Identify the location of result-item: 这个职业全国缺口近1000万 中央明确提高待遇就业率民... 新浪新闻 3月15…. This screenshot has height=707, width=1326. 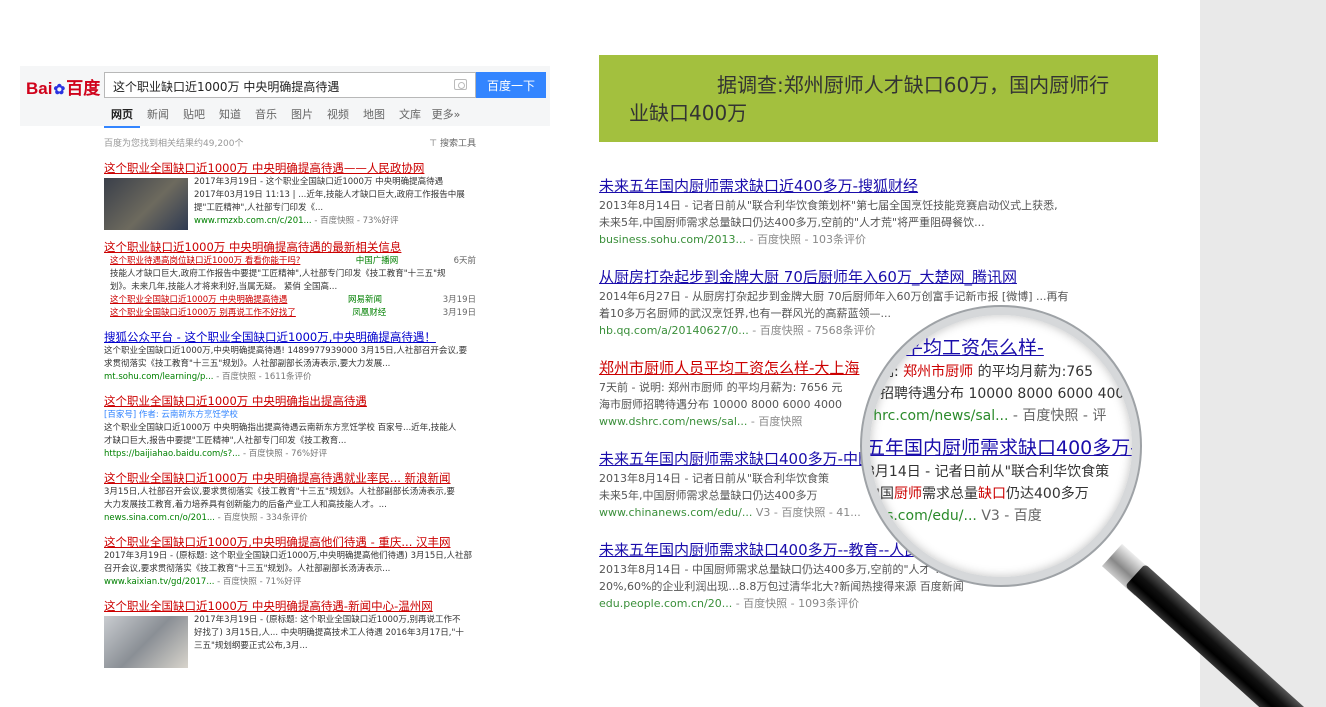
(290, 497).